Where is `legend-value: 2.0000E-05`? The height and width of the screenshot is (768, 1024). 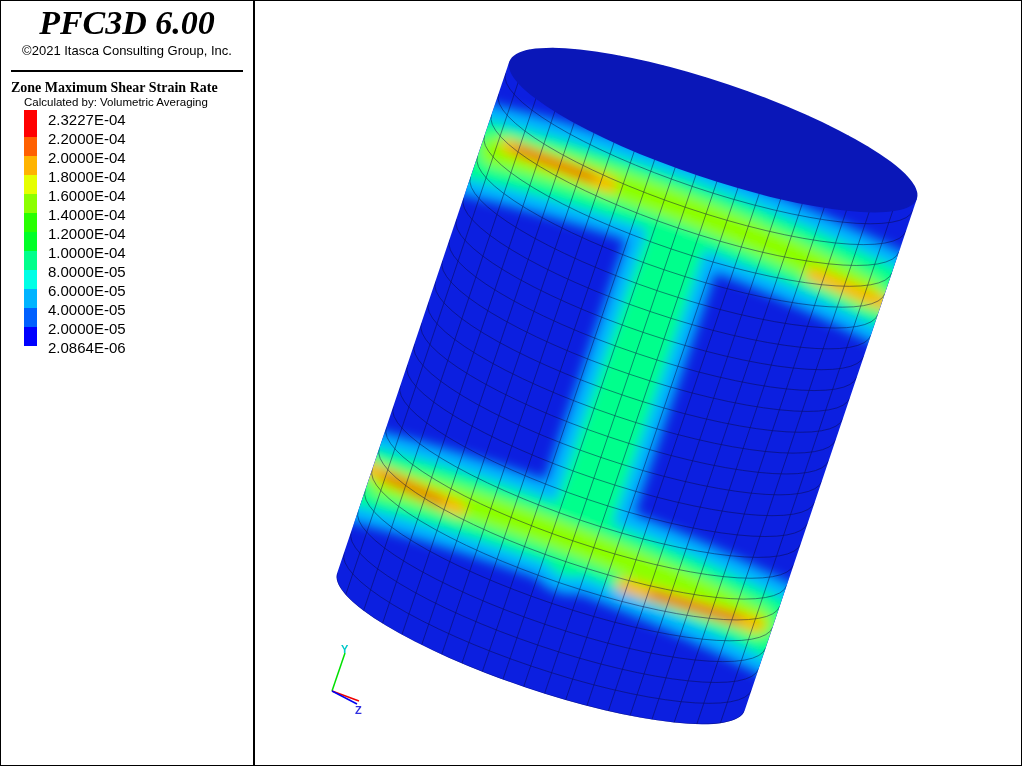 legend-value: 2.0000E-05 is located at coordinates (87, 328).